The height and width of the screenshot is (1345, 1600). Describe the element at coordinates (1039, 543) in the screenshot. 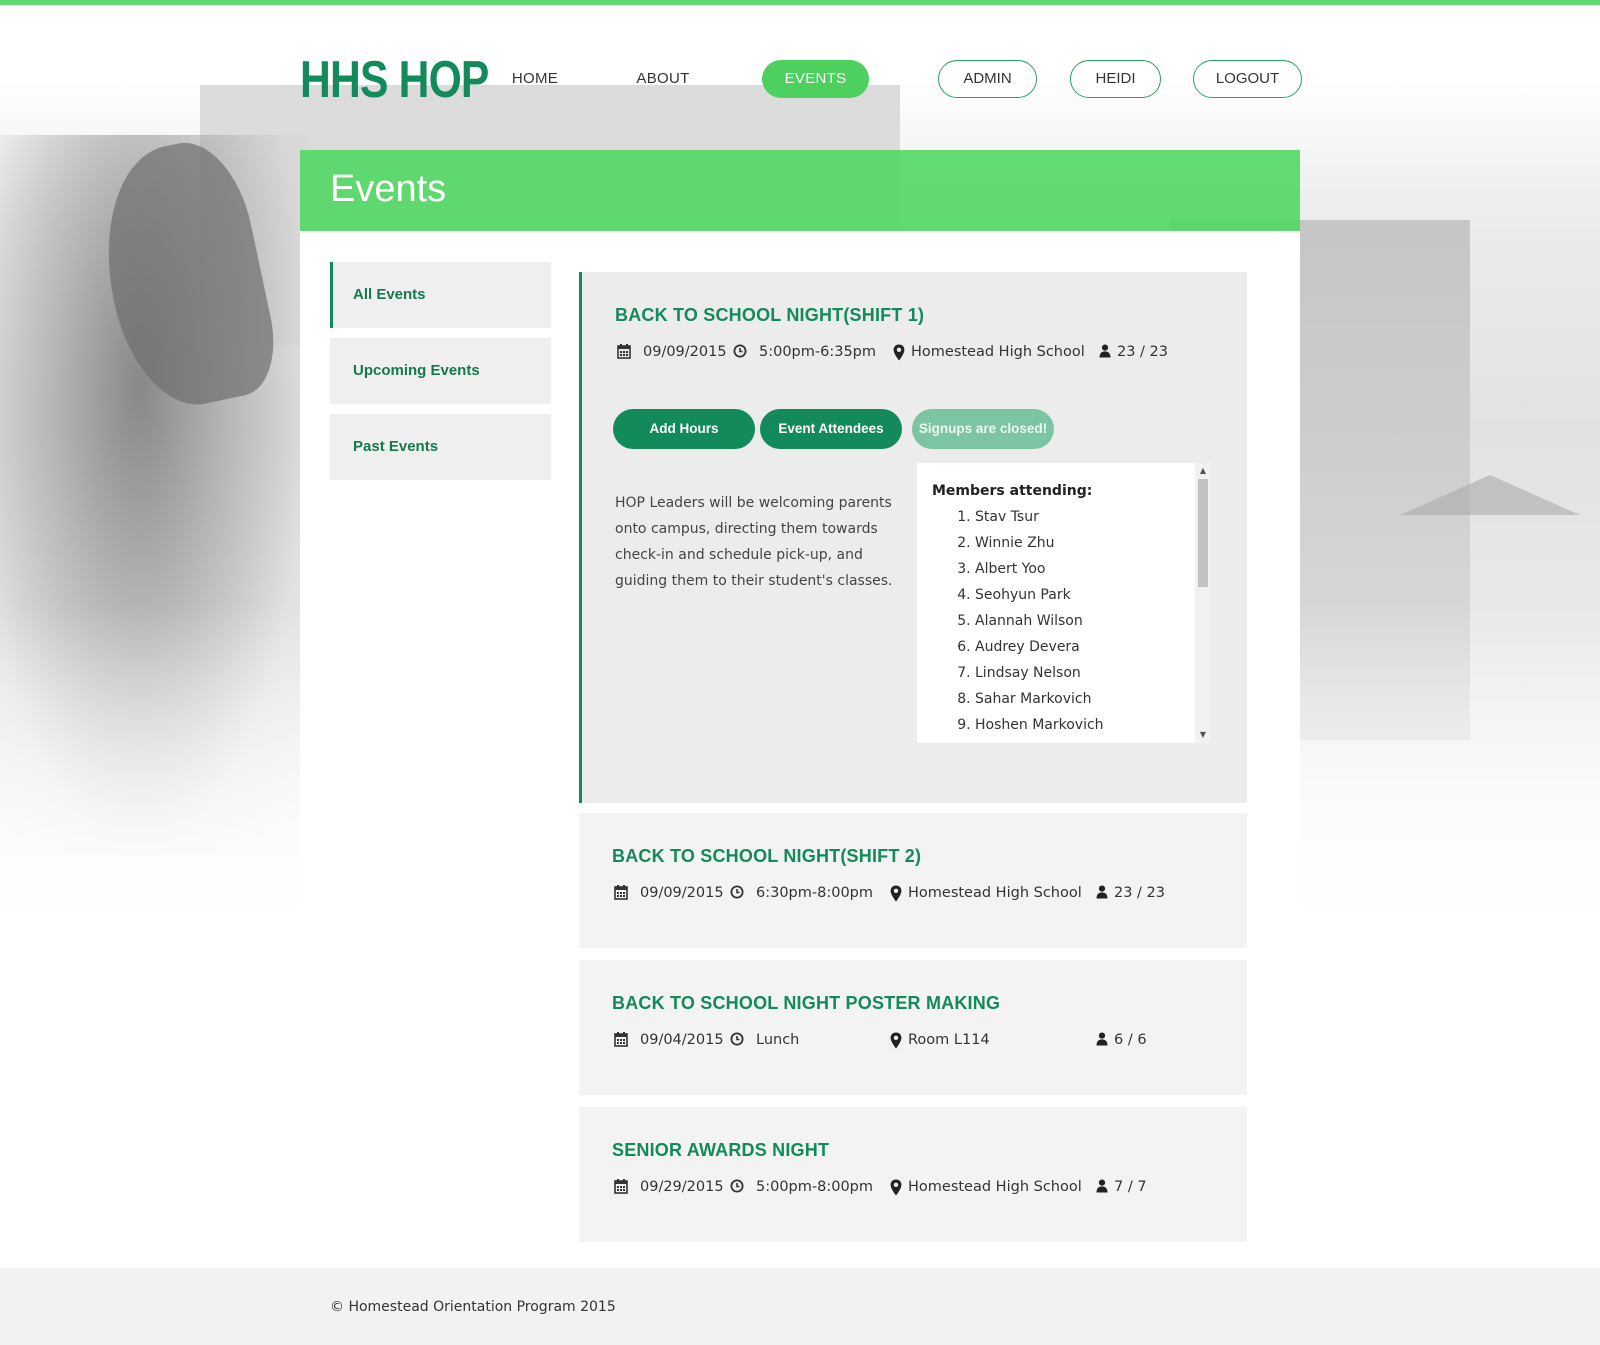

I see `list-item: Winnie Zhu` at that location.